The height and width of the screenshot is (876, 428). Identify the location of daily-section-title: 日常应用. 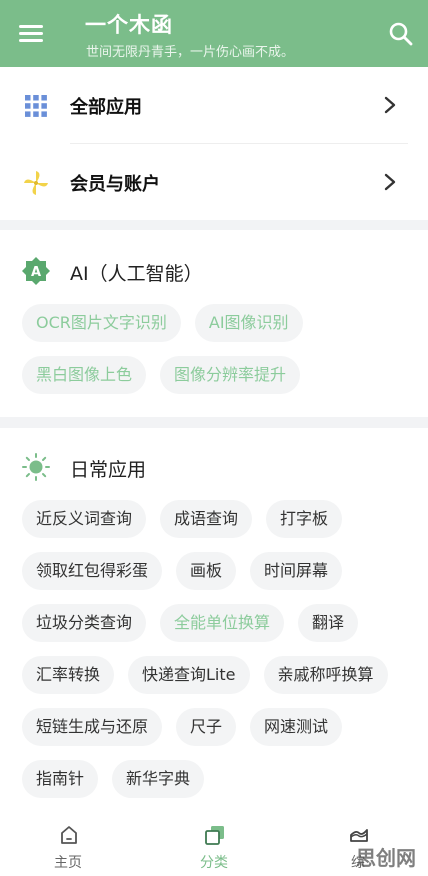
(108, 470).